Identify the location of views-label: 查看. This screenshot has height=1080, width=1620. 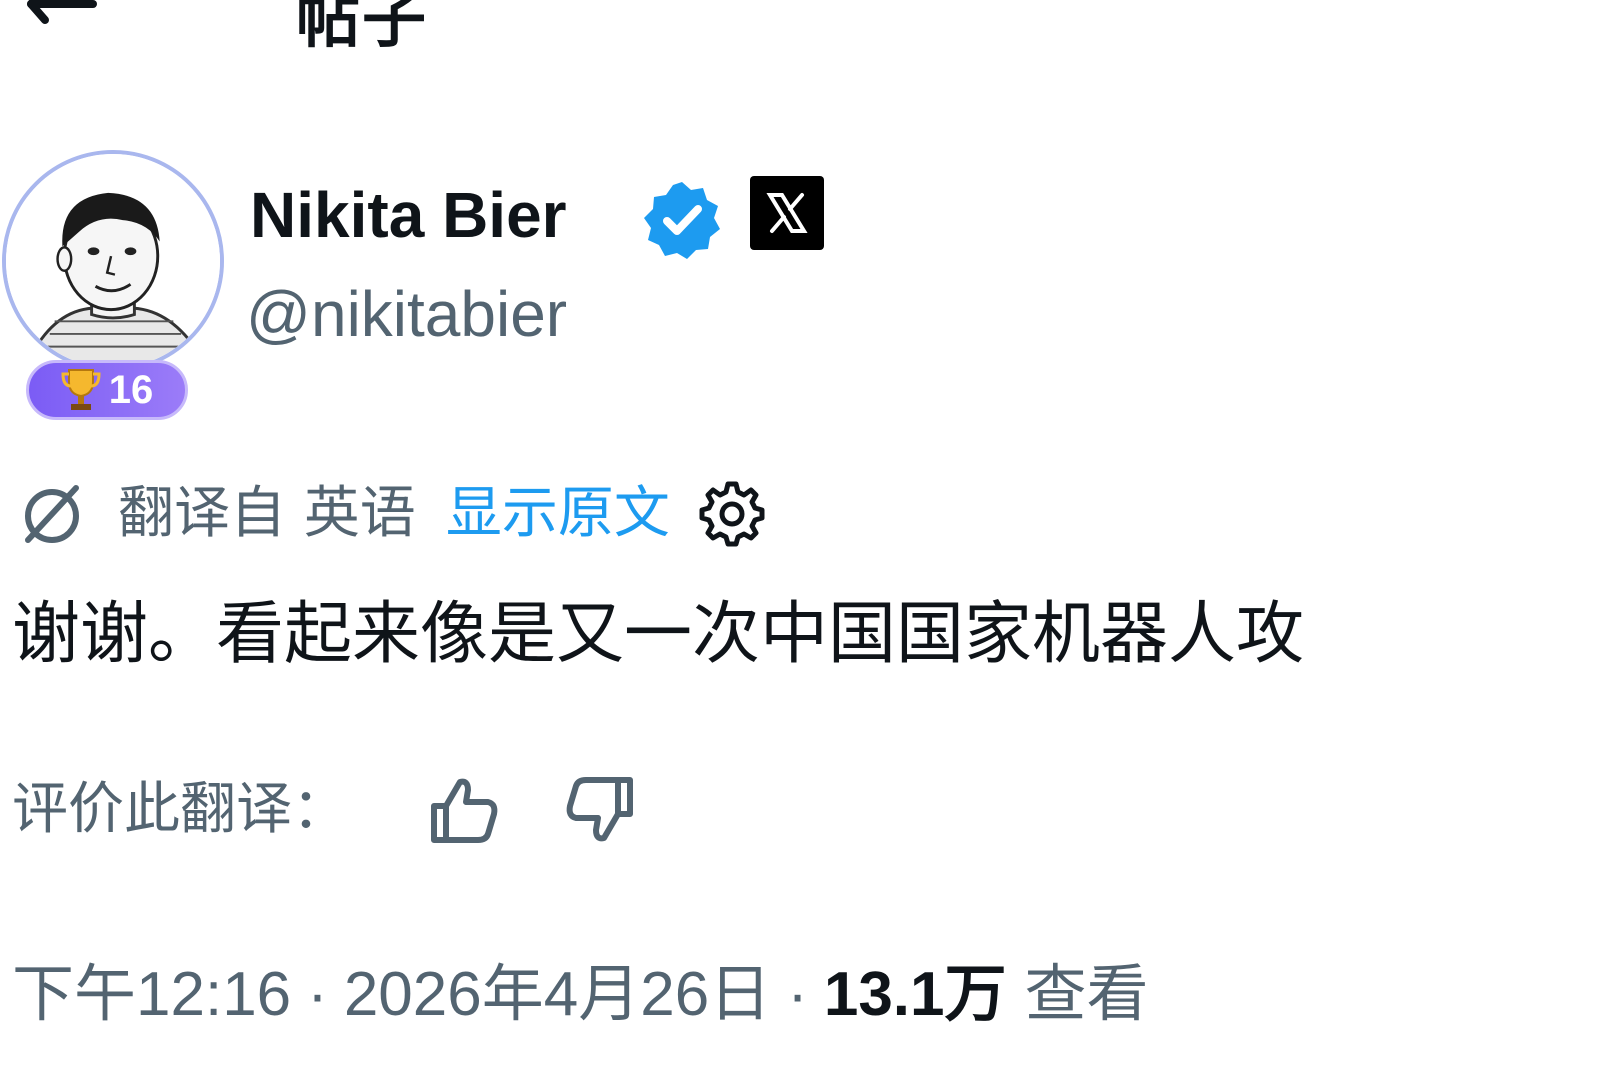
(1086, 994).